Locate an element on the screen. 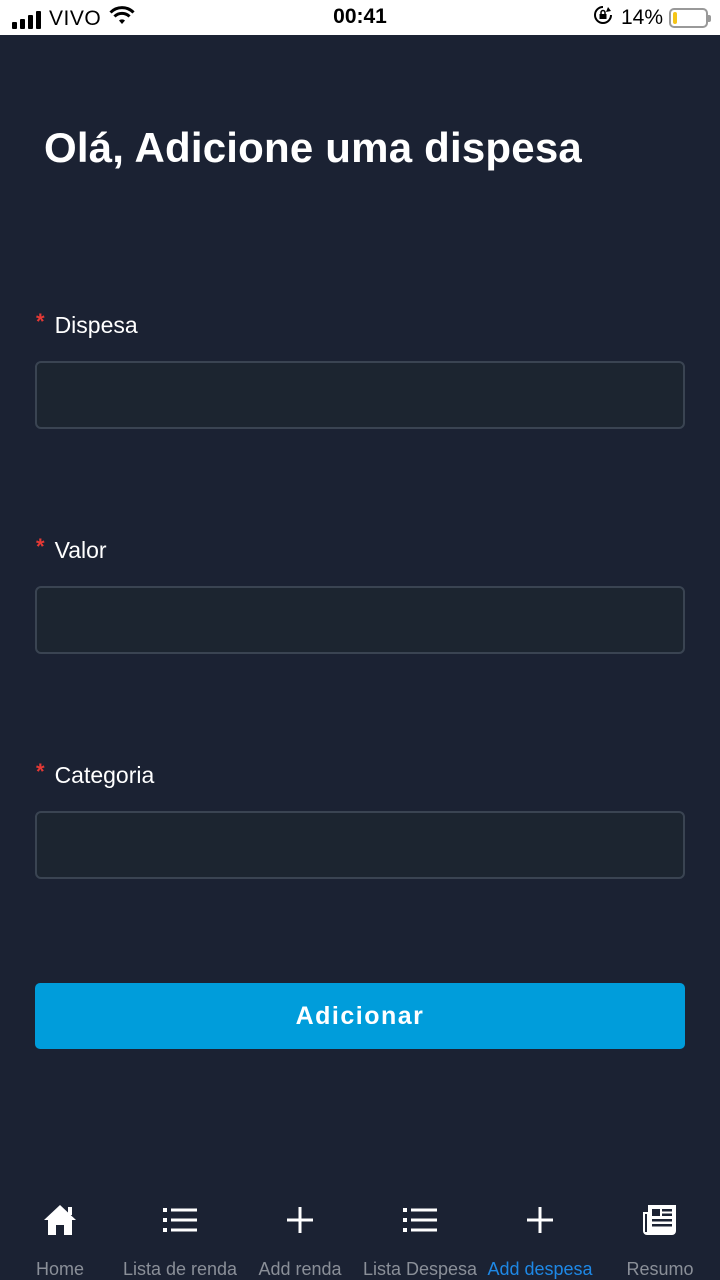 Image resolution: width=720 pixels, height=1280 pixels. newspaper-icon is located at coordinates (660, 1220).